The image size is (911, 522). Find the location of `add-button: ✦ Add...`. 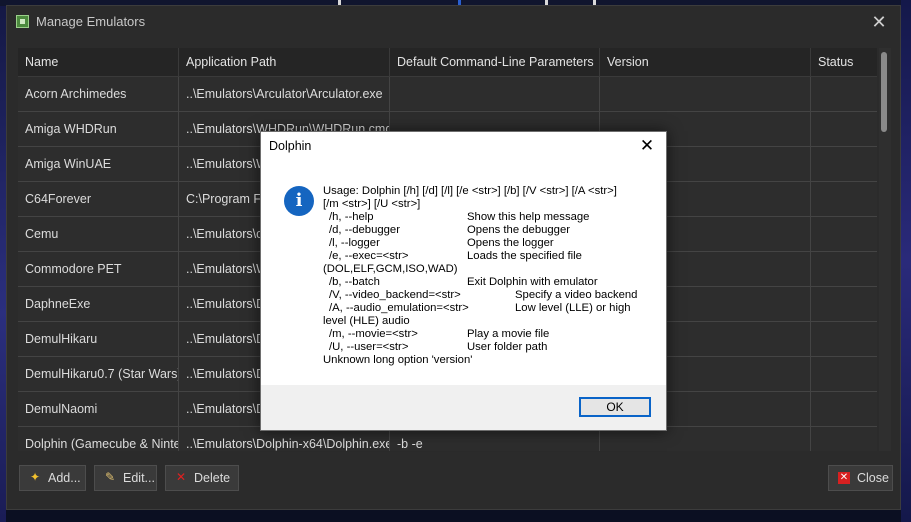

add-button: ✦ Add... is located at coordinates (52, 478).